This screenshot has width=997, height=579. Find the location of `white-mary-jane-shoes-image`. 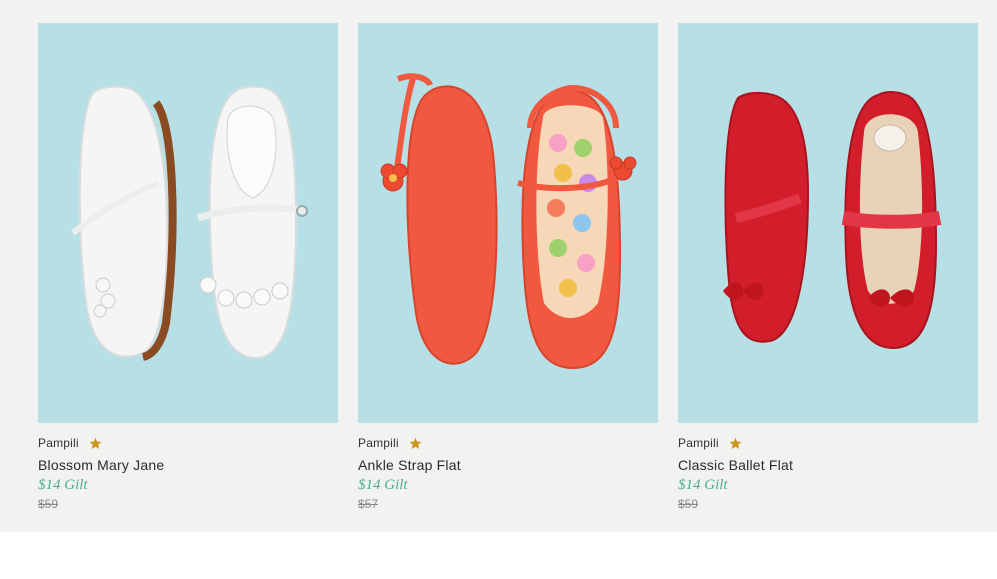

white-mary-jane-shoes-image is located at coordinates (189, 223).